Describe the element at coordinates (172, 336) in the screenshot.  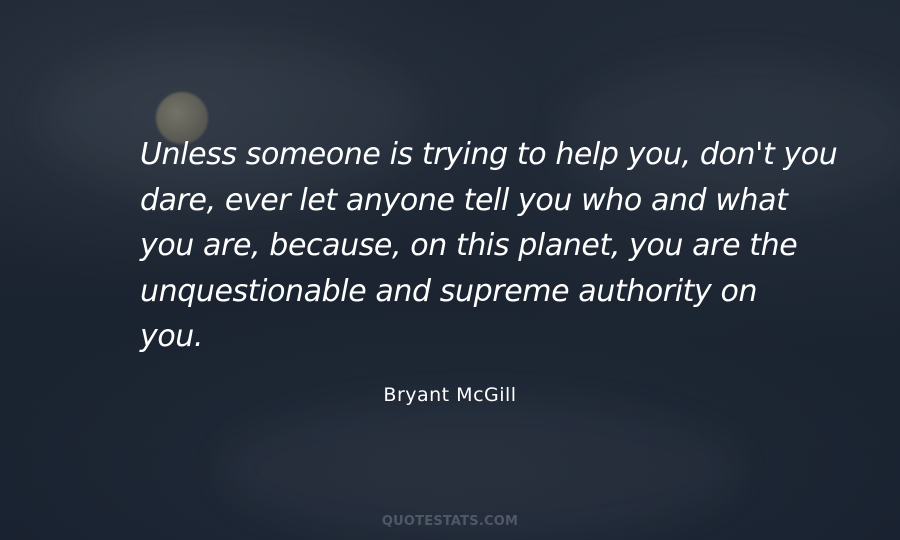
I see `quote-line: you.` at that location.